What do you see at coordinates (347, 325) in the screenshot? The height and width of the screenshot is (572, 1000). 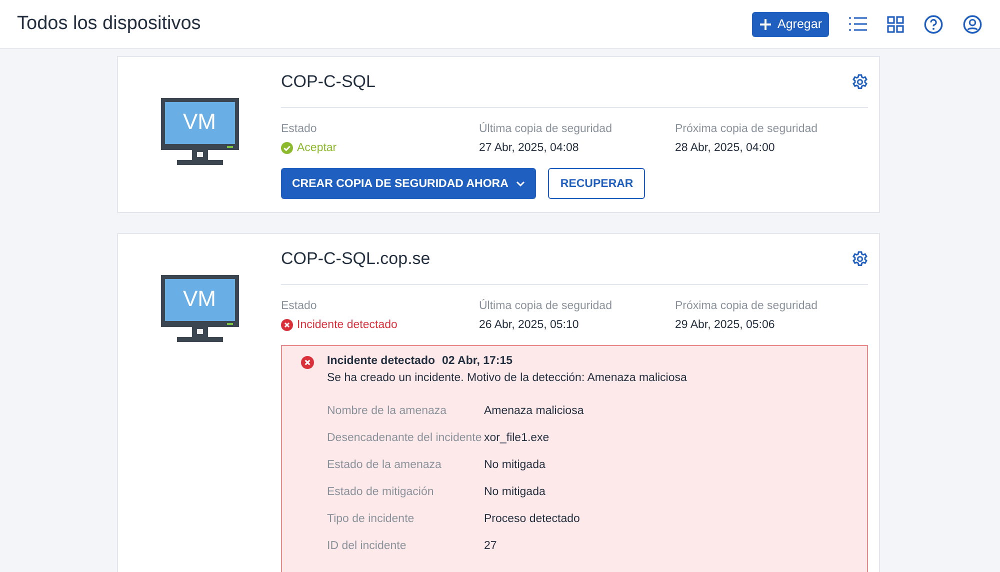 I see `status-text: Incidente detectado` at bounding box center [347, 325].